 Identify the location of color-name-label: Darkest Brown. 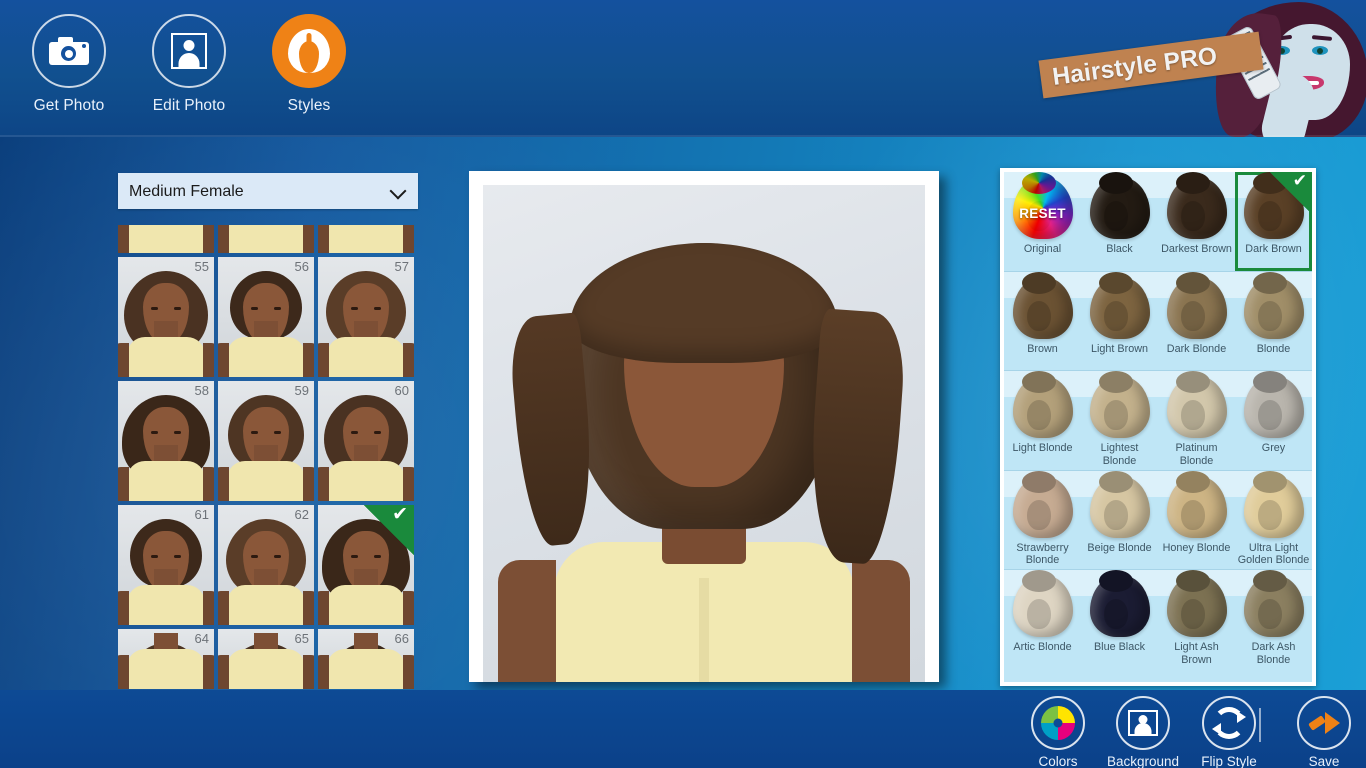
(1196, 249).